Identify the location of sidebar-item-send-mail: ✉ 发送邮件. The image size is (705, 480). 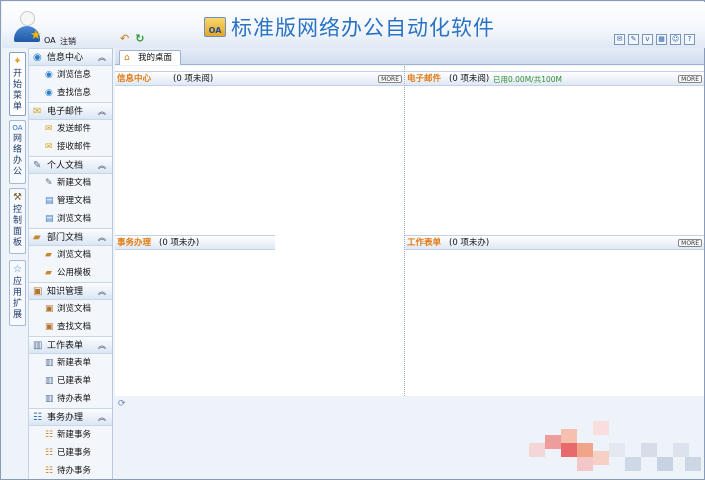
(70, 129).